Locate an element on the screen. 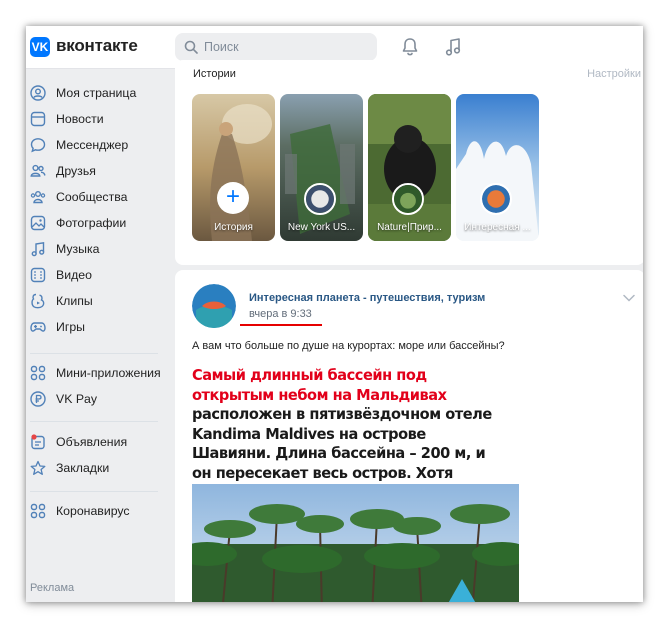 This screenshot has width=670, height=634. friends-icon is located at coordinates (38, 170).